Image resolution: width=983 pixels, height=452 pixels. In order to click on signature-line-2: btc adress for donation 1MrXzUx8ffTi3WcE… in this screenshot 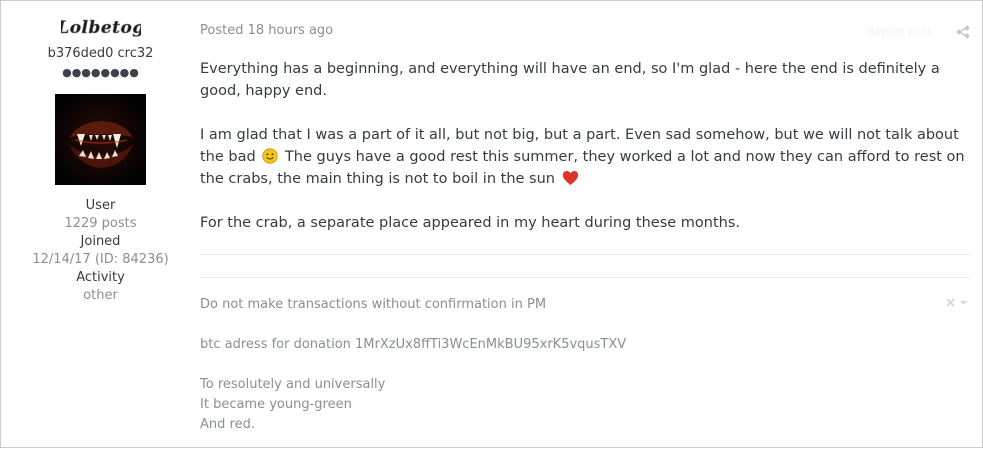, I will do `click(413, 344)`.